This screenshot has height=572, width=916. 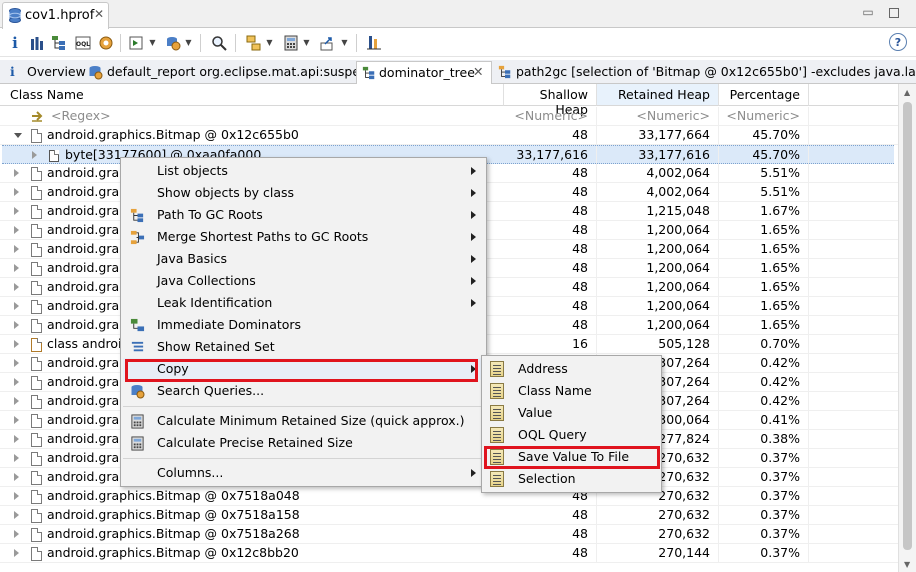 What do you see at coordinates (894, 13) in the screenshot?
I see `maximize-icon` at bounding box center [894, 13].